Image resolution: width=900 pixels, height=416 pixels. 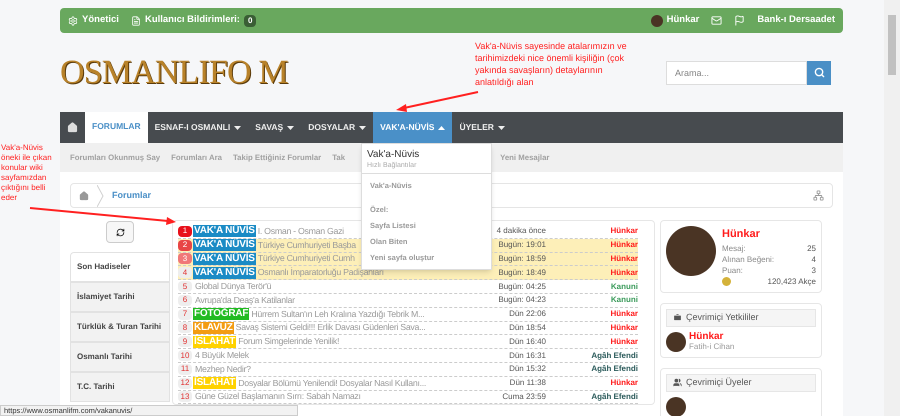 I want to click on thread-row: 9 İSLAHAT Forum Simgelerinde Yenilik! Dün 16:40 Hünkar, so click(x=408, y=342).